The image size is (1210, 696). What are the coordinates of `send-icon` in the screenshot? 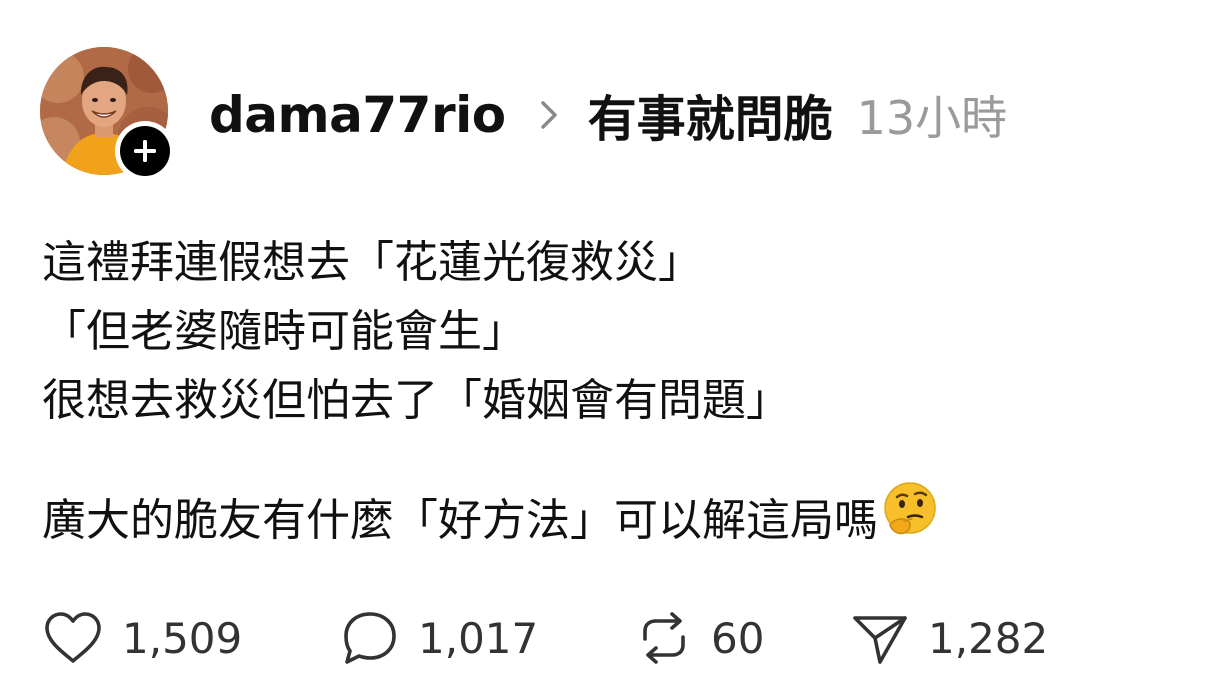 It's located at (880, 640).